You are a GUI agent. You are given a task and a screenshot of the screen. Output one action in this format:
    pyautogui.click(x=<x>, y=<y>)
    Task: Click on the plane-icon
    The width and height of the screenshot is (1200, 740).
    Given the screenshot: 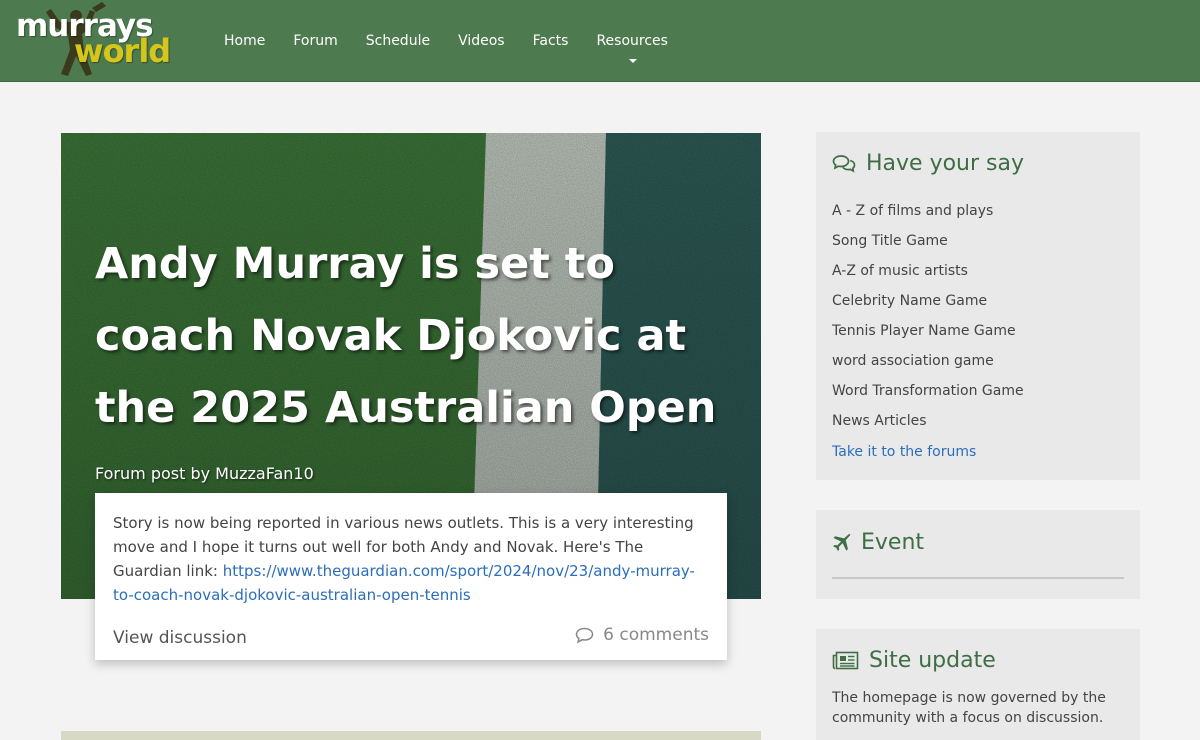 What is the action you would take?
    pyautogui.click(x=842, y=542)
    